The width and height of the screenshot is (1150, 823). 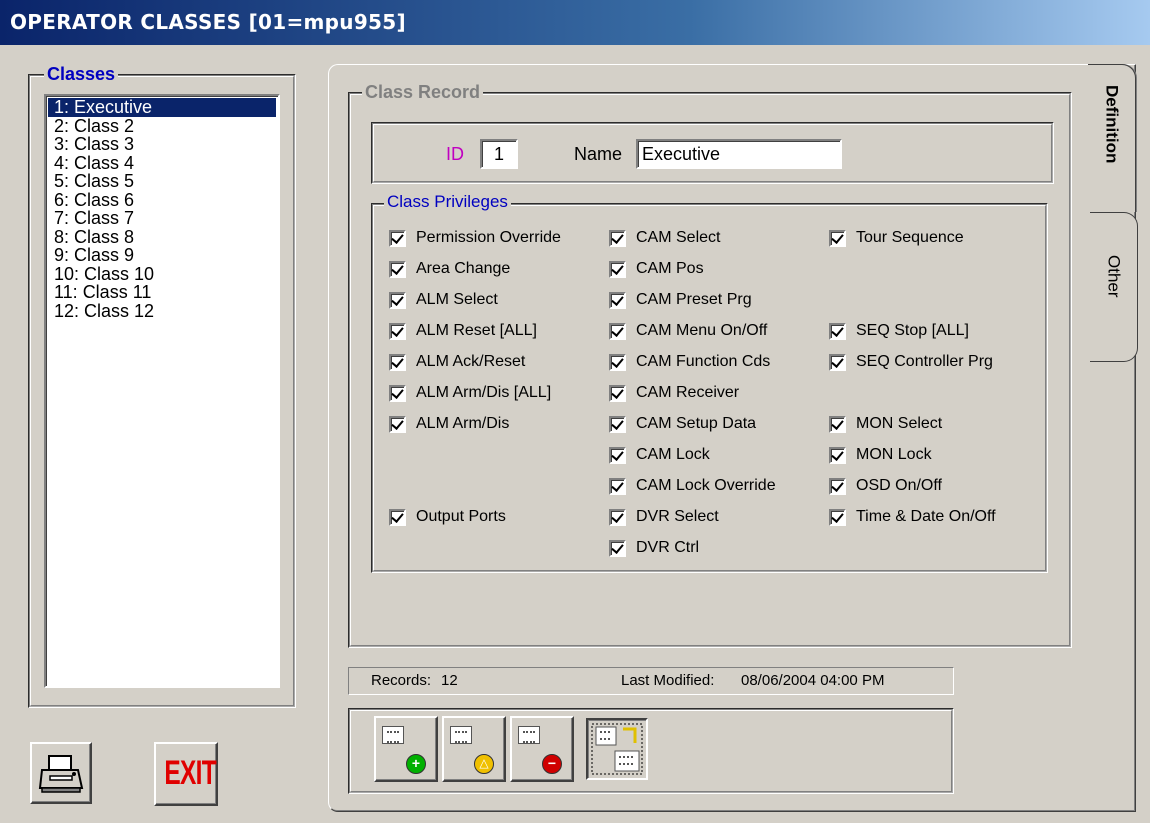 I want to click on privilege-checkbox-row: Output Ports, so click(x=447, y=517).